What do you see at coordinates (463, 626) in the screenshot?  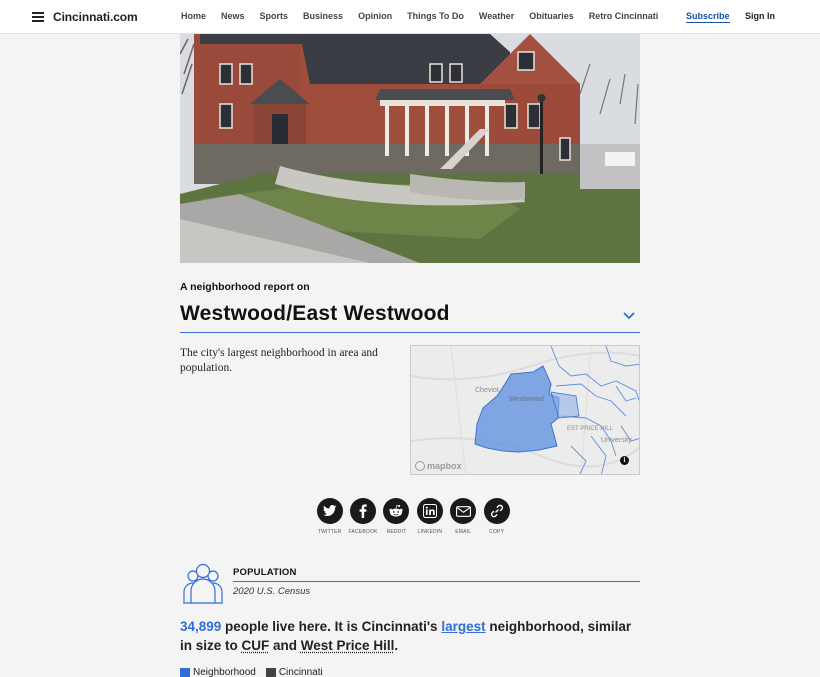 I see `population-rank-link: largest` at bounding box center [463, 626].